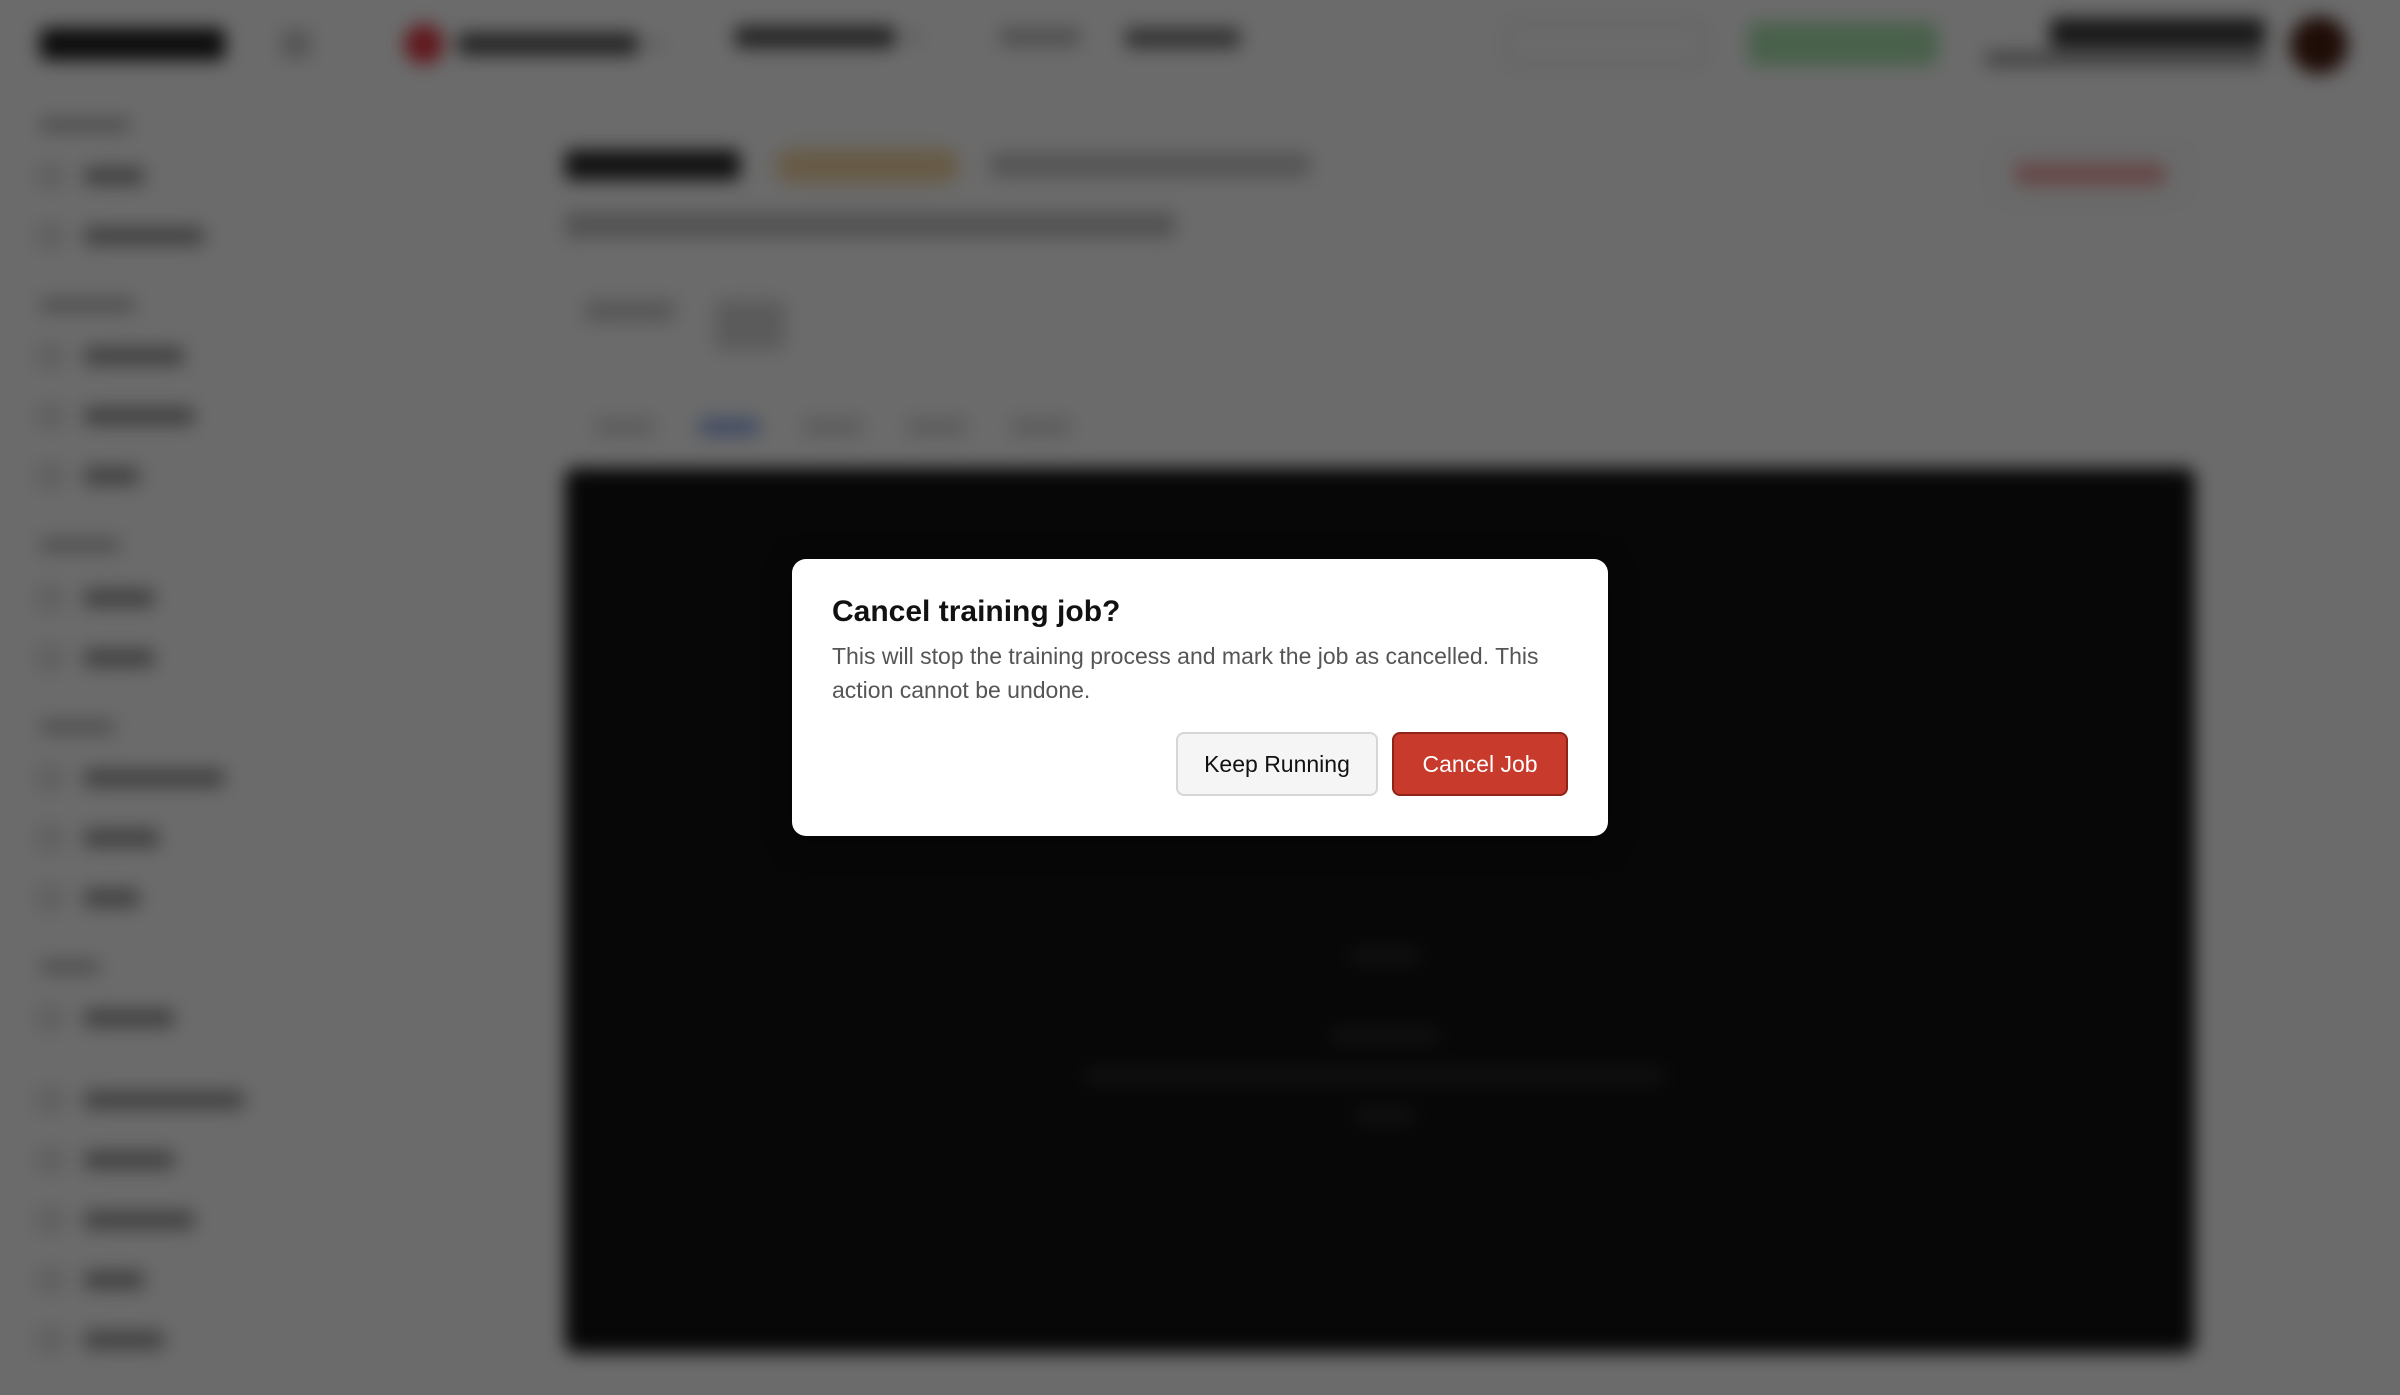 The height and width of the screenshot is (1395, 2400). Describe the element at coordinates (1480, 764) in the screenshot. I see `cancel-job-button: Cancel Job` at that location.